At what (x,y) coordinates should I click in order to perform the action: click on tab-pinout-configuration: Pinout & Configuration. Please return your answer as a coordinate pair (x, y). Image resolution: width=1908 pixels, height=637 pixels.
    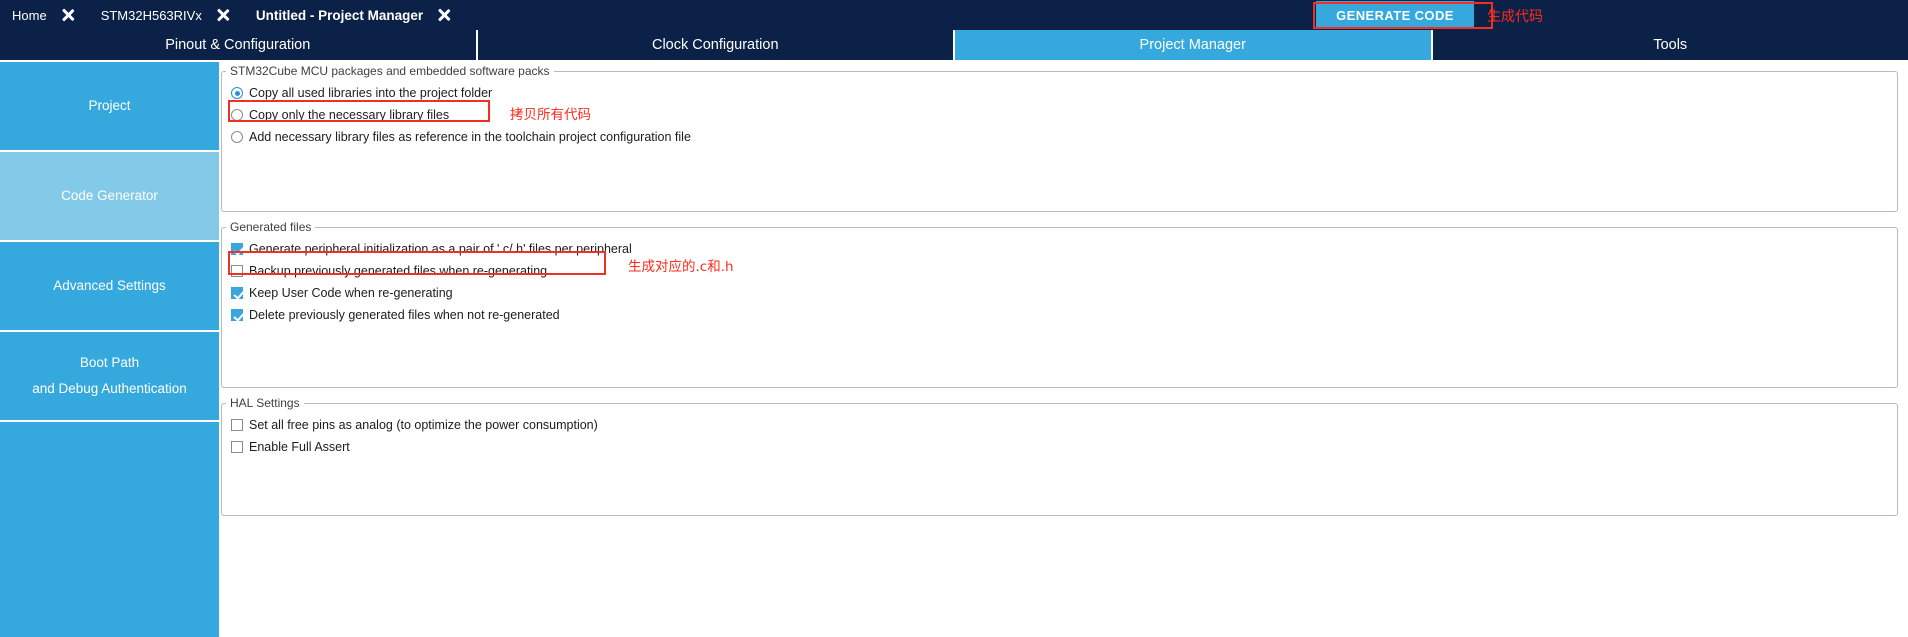
    Looking at the image, I should click on (239, 45).